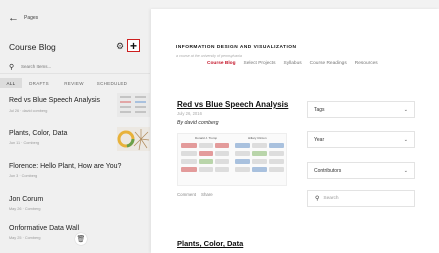 This screenshot has width=439, height=253. I want to click on image-left-label: Donald J. Trump, so click(206, 138).